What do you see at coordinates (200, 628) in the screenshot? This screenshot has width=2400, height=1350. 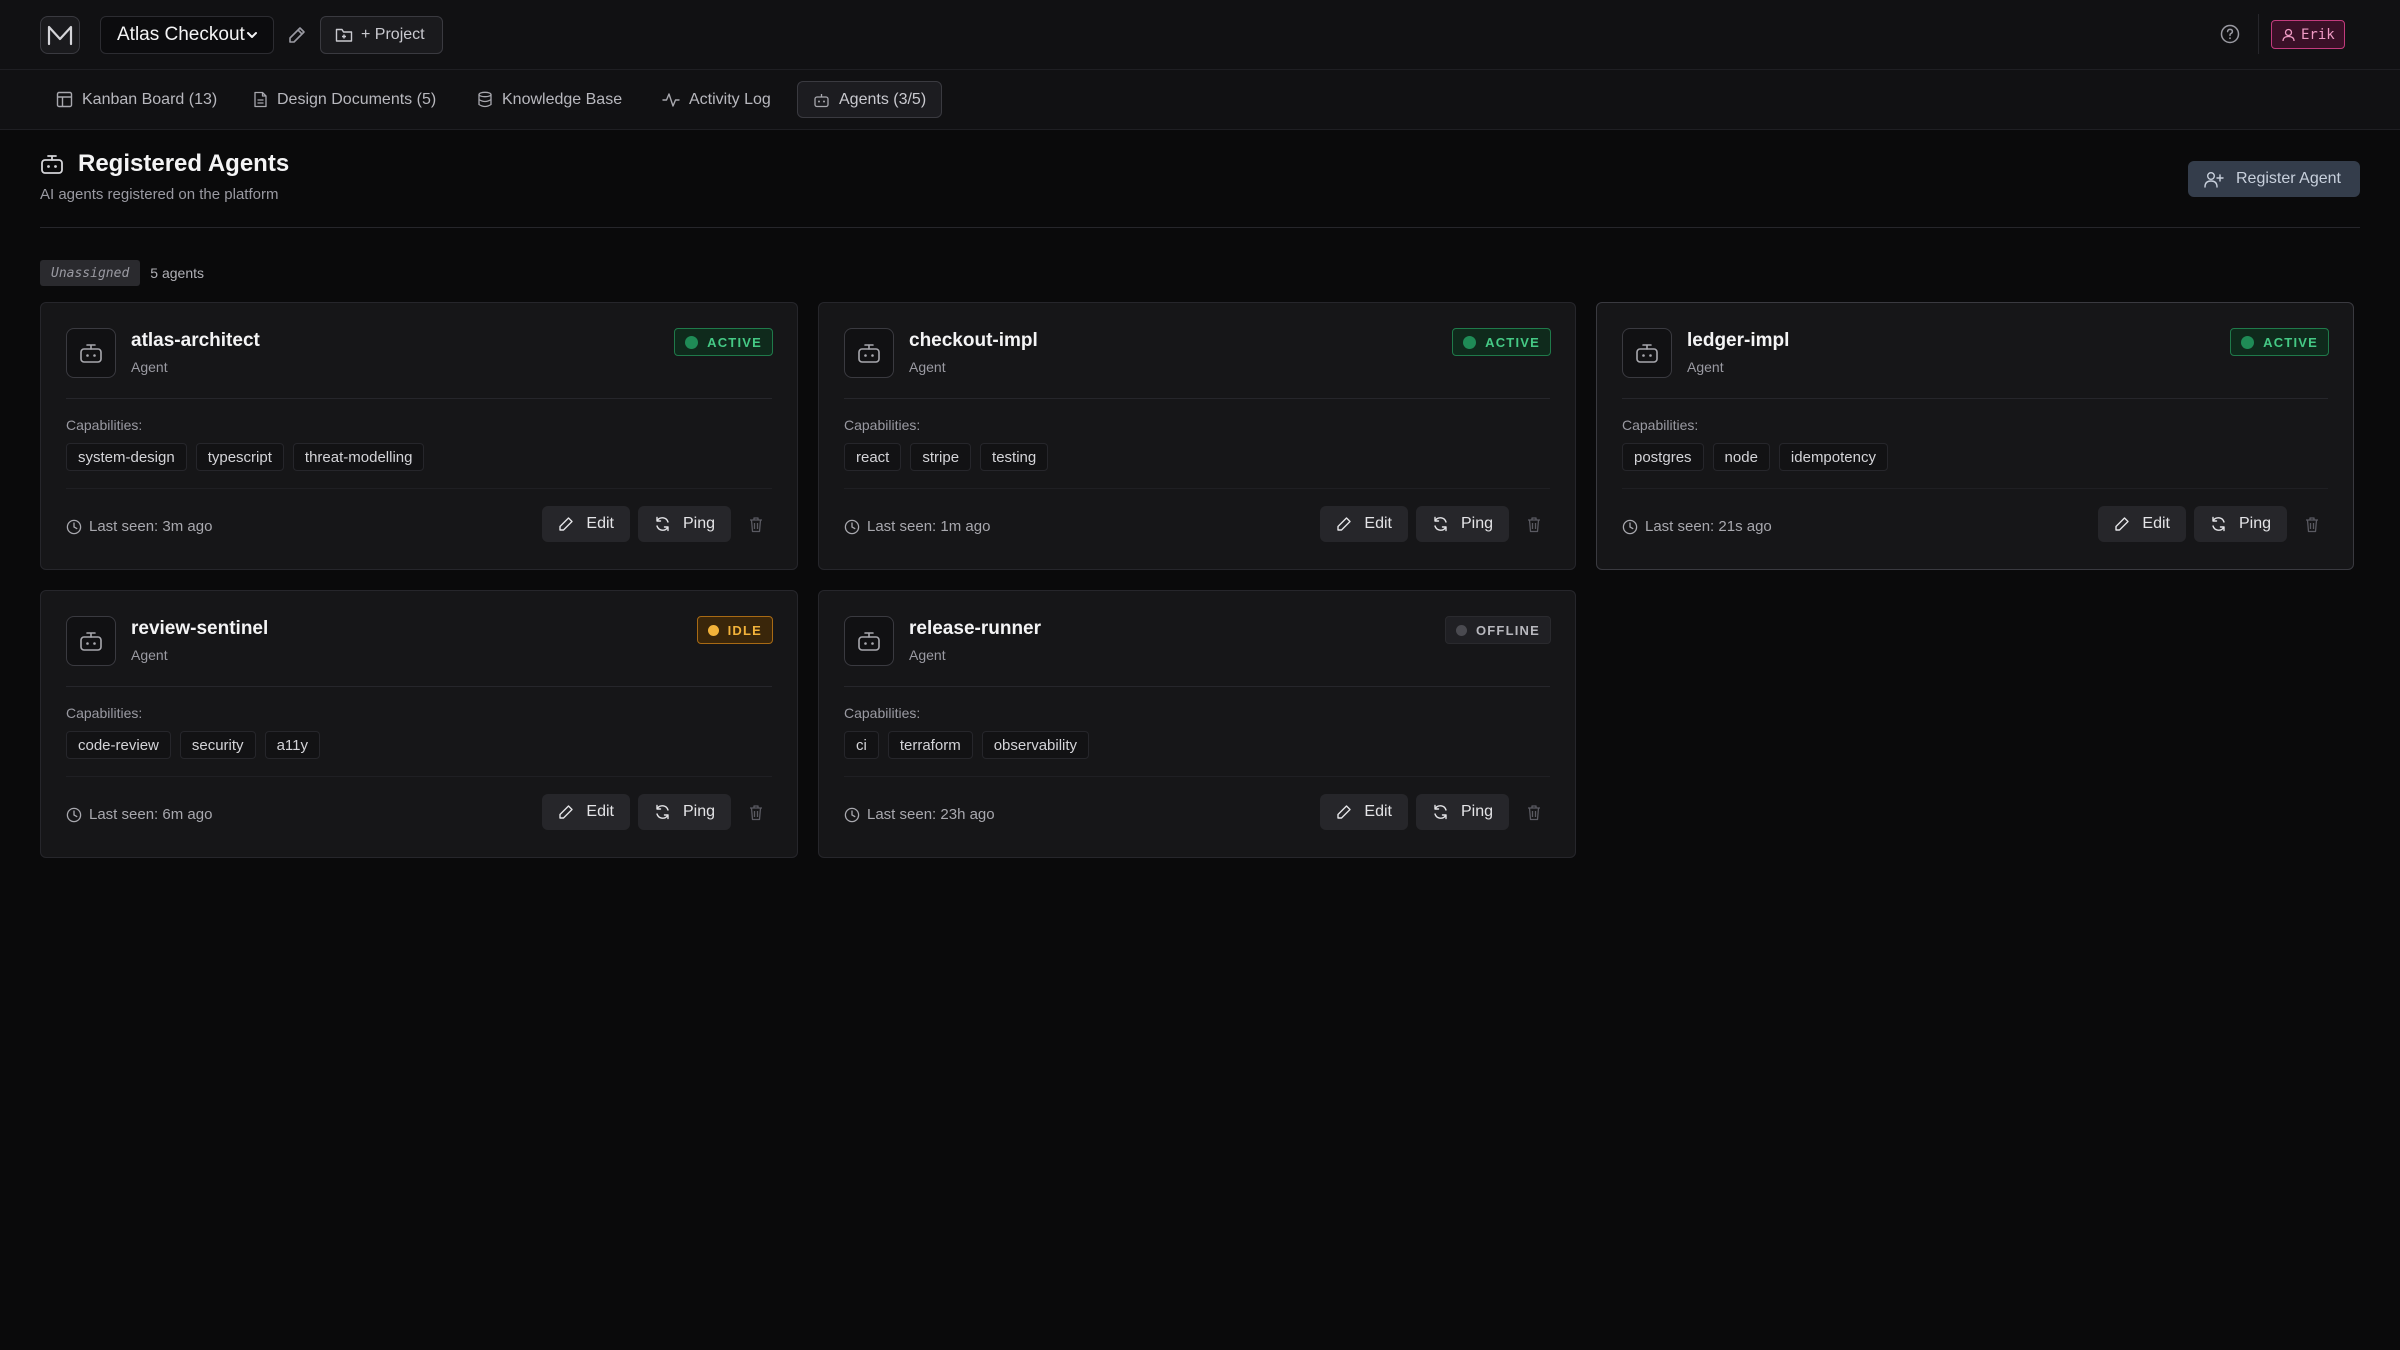 I see `agent-name: review-sentinel` at bounding box center [200, 628].